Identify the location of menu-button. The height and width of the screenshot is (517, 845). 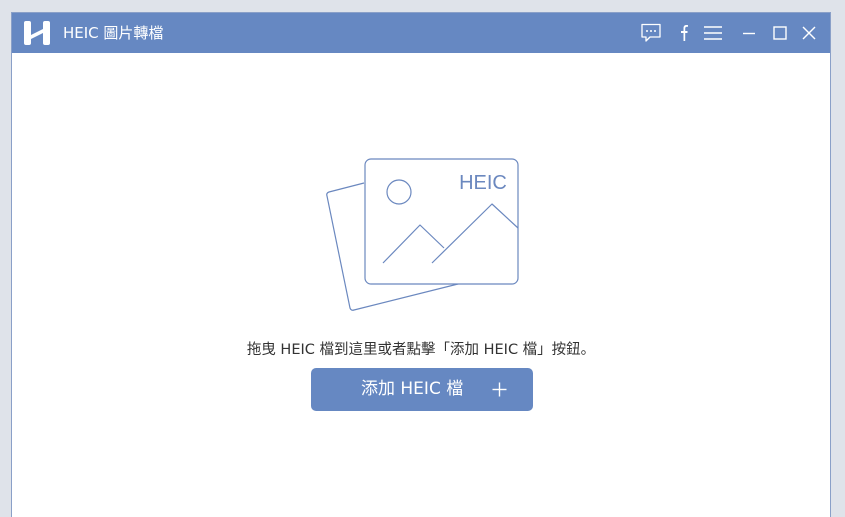
(713, 33).